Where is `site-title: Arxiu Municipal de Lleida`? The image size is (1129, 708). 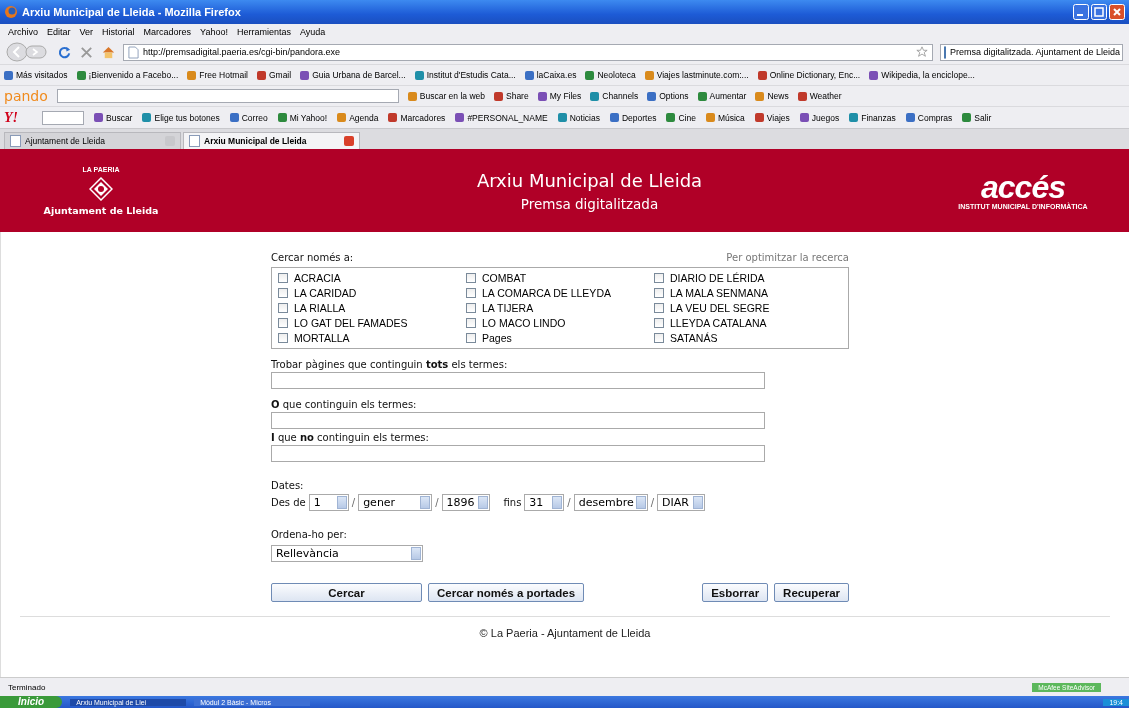
site-title: Arxiu Municipal de Lleida is located at coordinates (589, 180).